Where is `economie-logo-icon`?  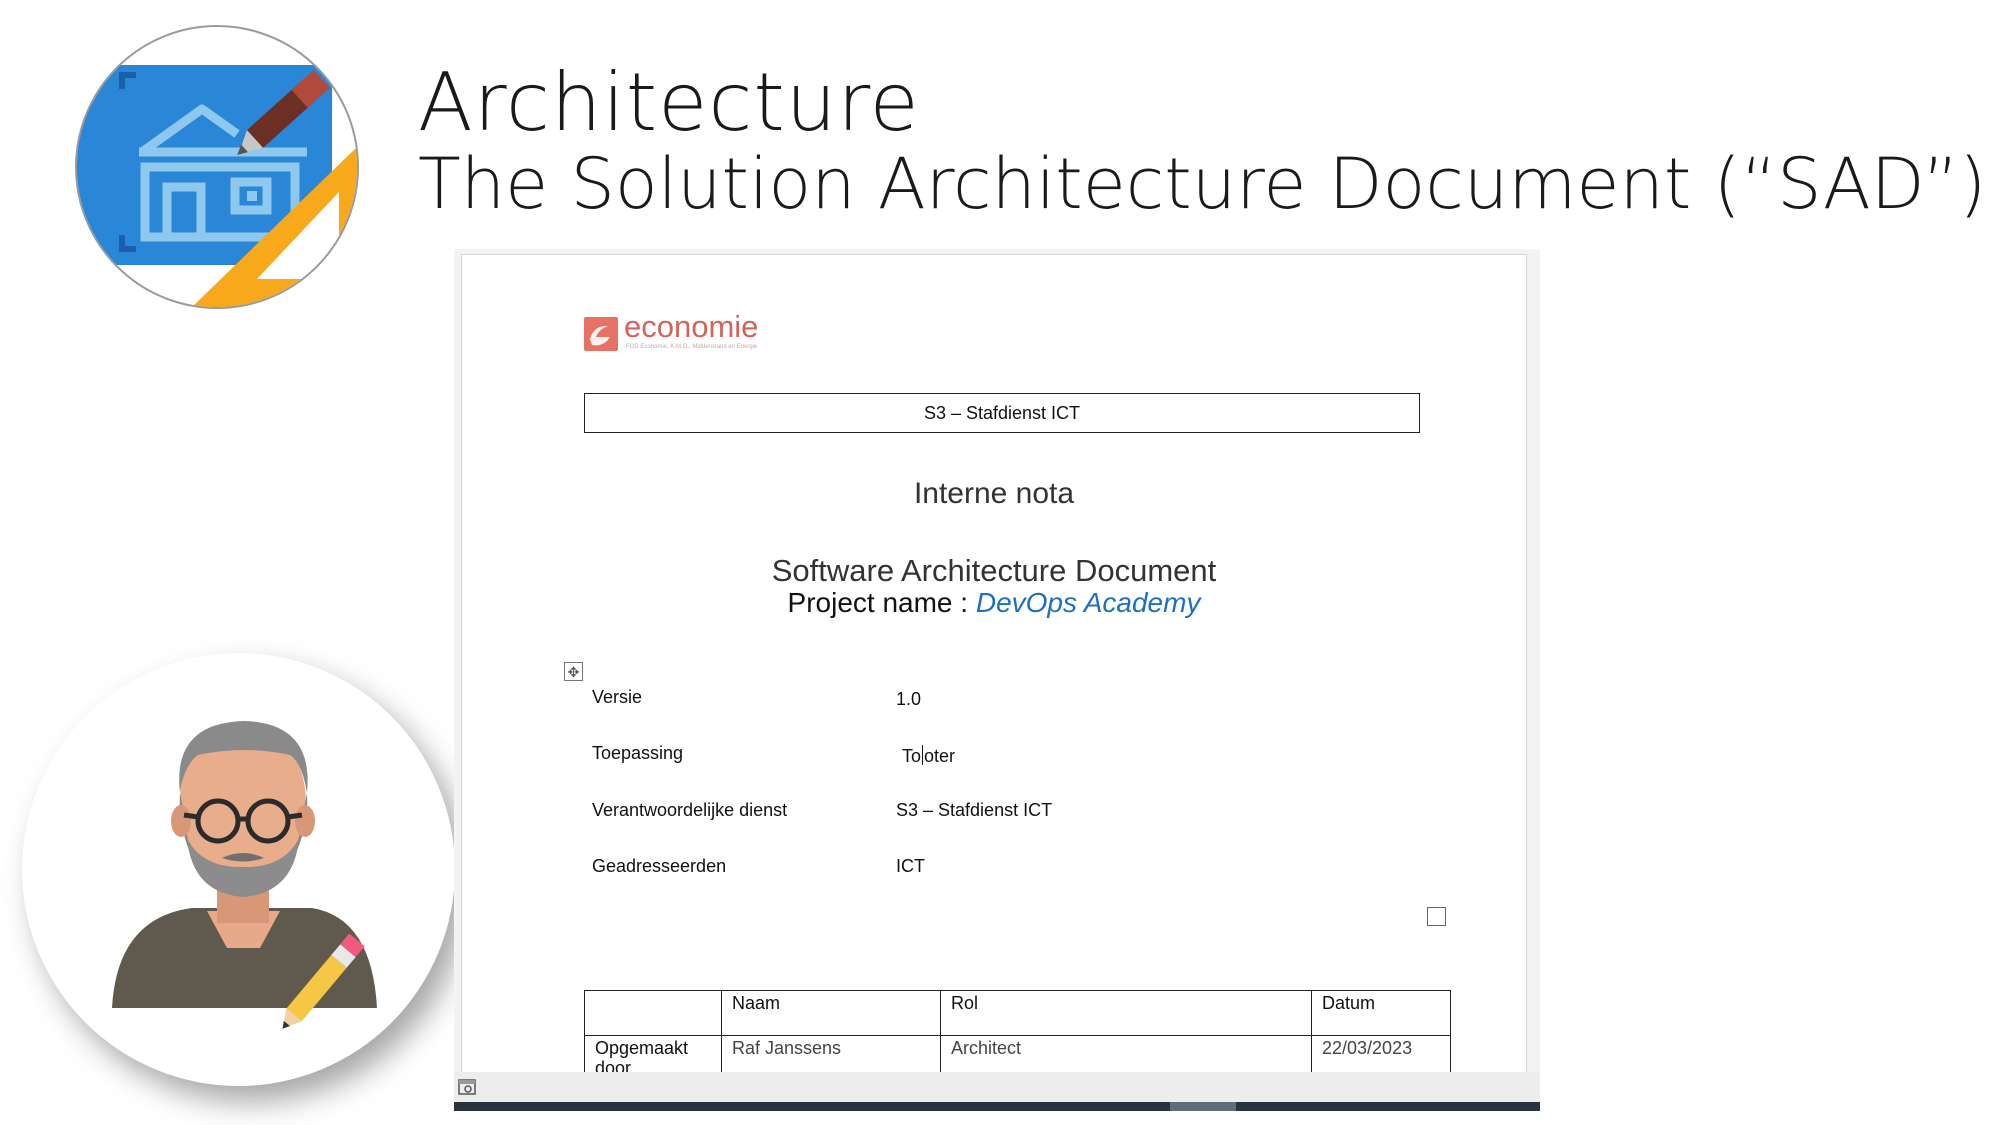
economie-logo-icon is located at coordinates (601, 334).